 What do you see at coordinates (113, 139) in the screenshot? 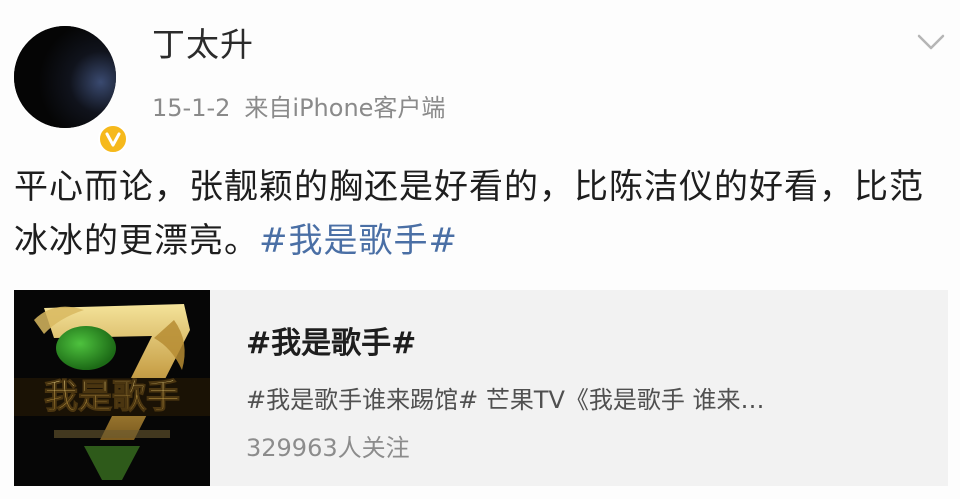
I see `verified-badge-icon` at bounding box center [113, 139].